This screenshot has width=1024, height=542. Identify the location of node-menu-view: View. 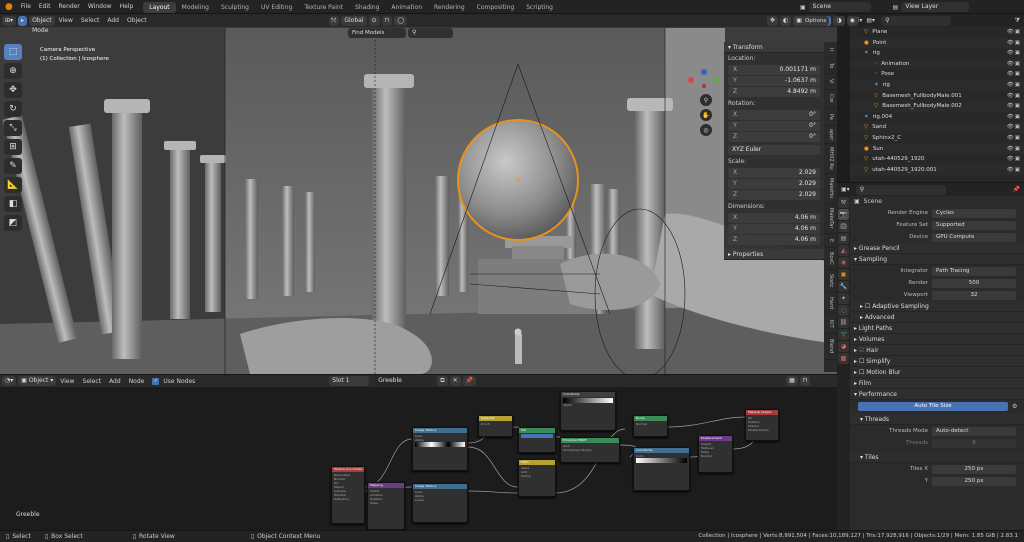
(67, 381).